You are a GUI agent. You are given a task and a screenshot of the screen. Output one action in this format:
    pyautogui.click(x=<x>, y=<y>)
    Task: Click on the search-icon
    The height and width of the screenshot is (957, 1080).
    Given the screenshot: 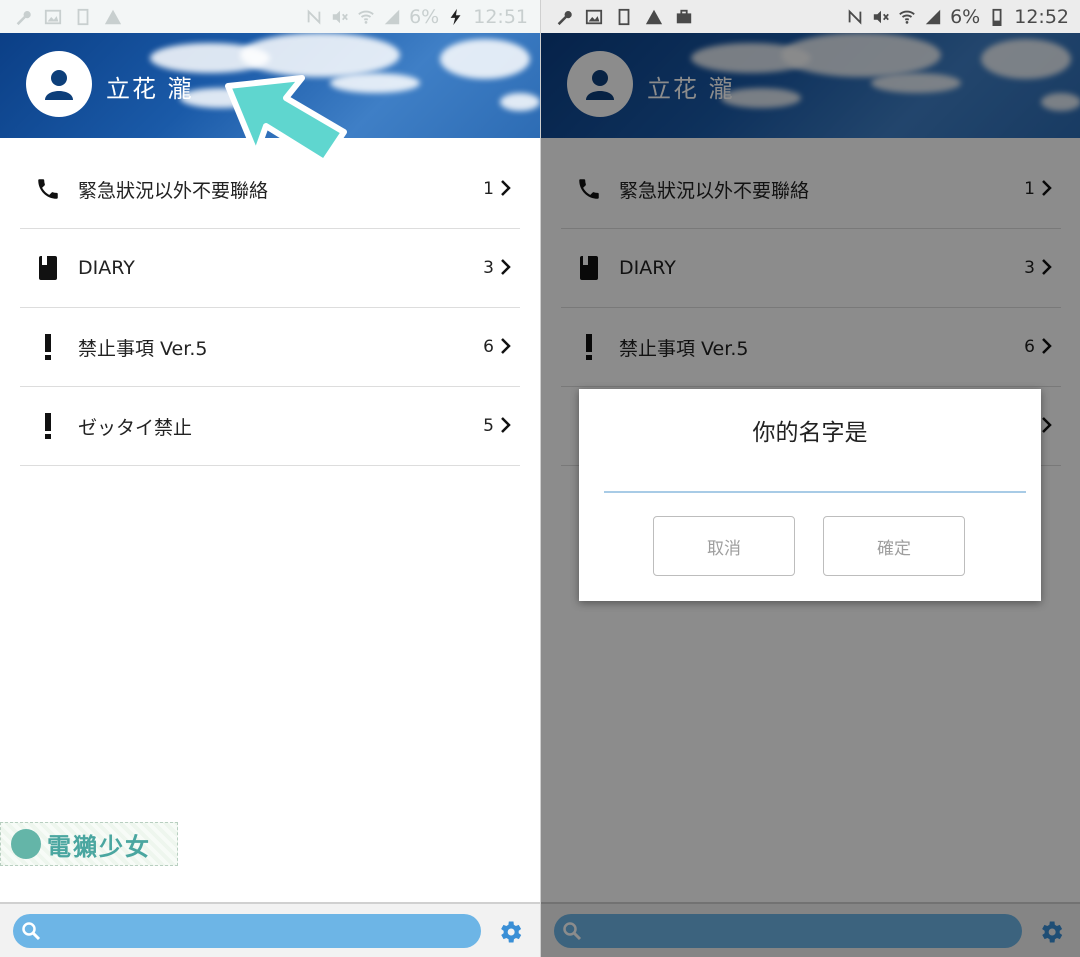 What is the action you would take?
    pyautogui.click(x=31, y=931)
    